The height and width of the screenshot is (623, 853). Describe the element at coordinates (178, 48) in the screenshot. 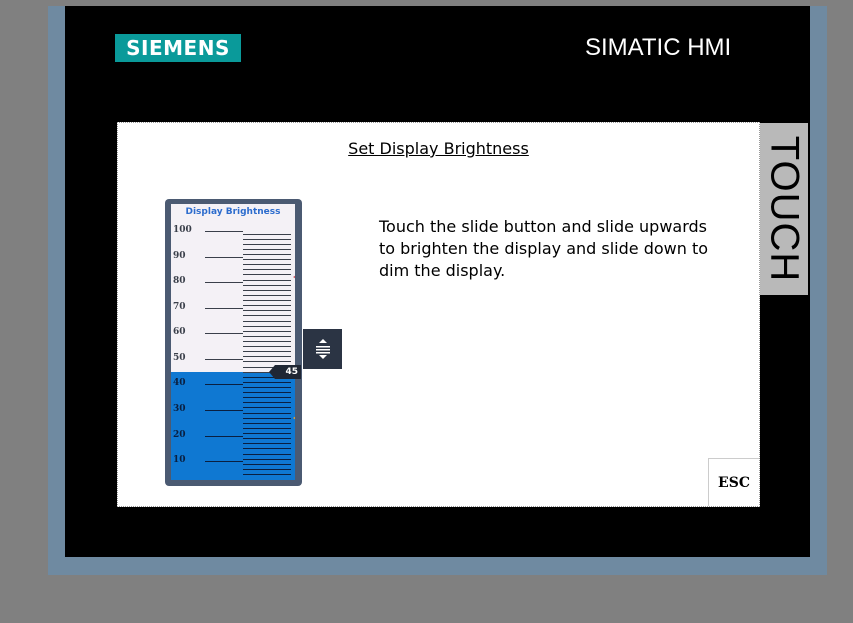

I see `siemens-logo: SIEMENS` at that location.